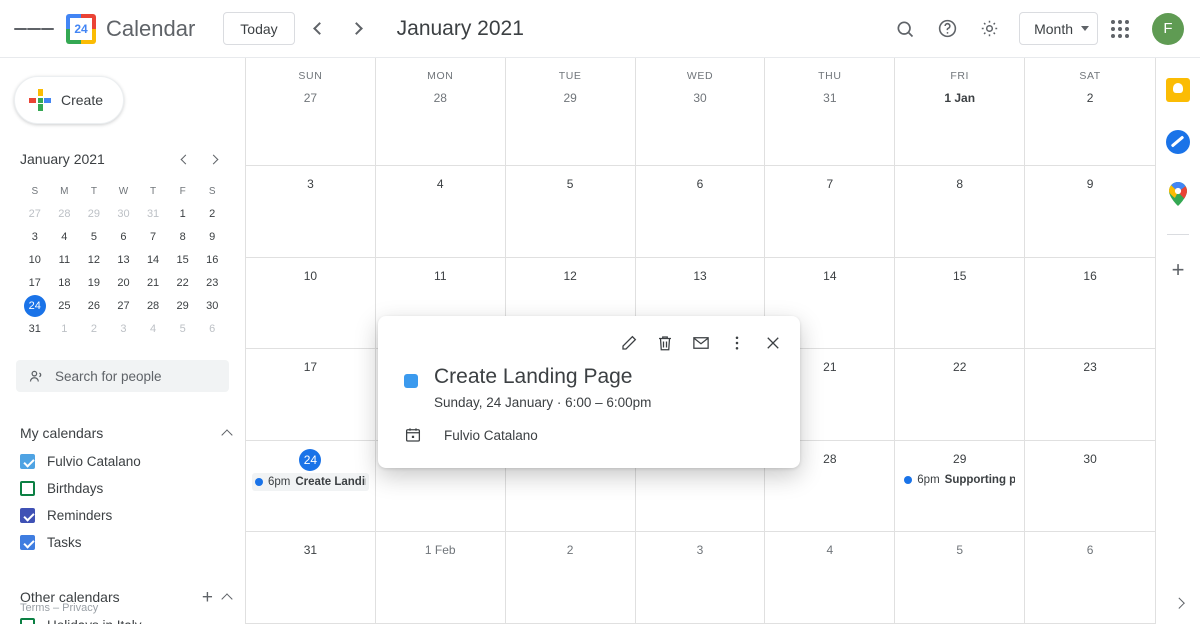 This screenshot has width=1200, height=624. What do you see at coordinates (773, 343) in the screenshot?
I see `close-icon` at bounding box center [773, 343].